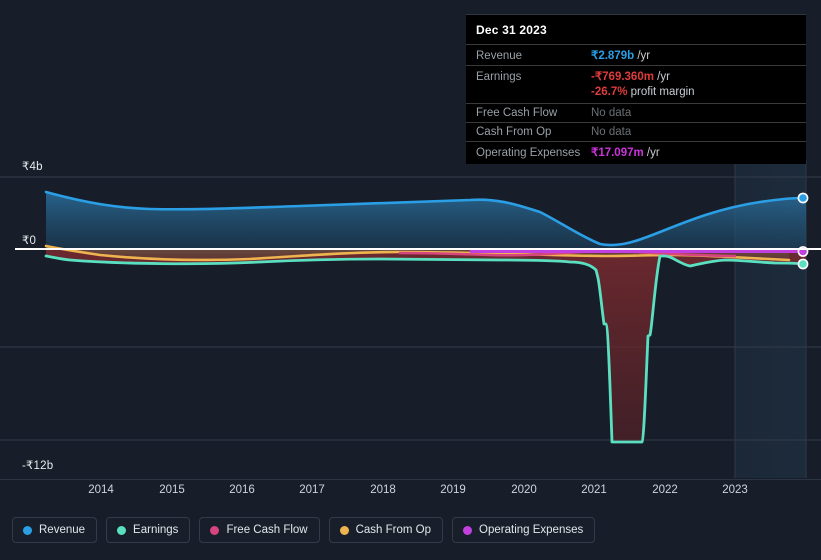 This screenshot has height=560, width=821. Describe the element at coordinates (661, 77) in the screenshot. I see `tooltip-unit-earnings: /yr` at that location.